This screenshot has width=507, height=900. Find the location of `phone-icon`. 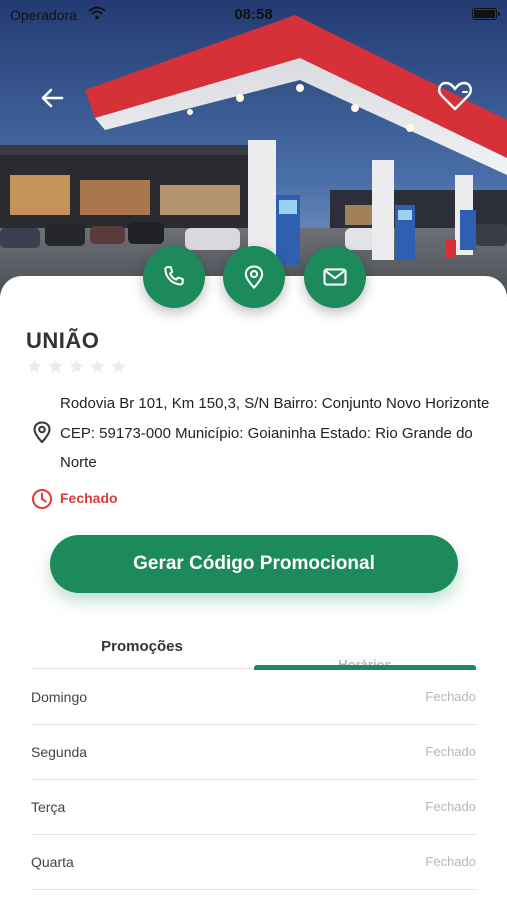

phone-icon is located at coordinates (174, 276).